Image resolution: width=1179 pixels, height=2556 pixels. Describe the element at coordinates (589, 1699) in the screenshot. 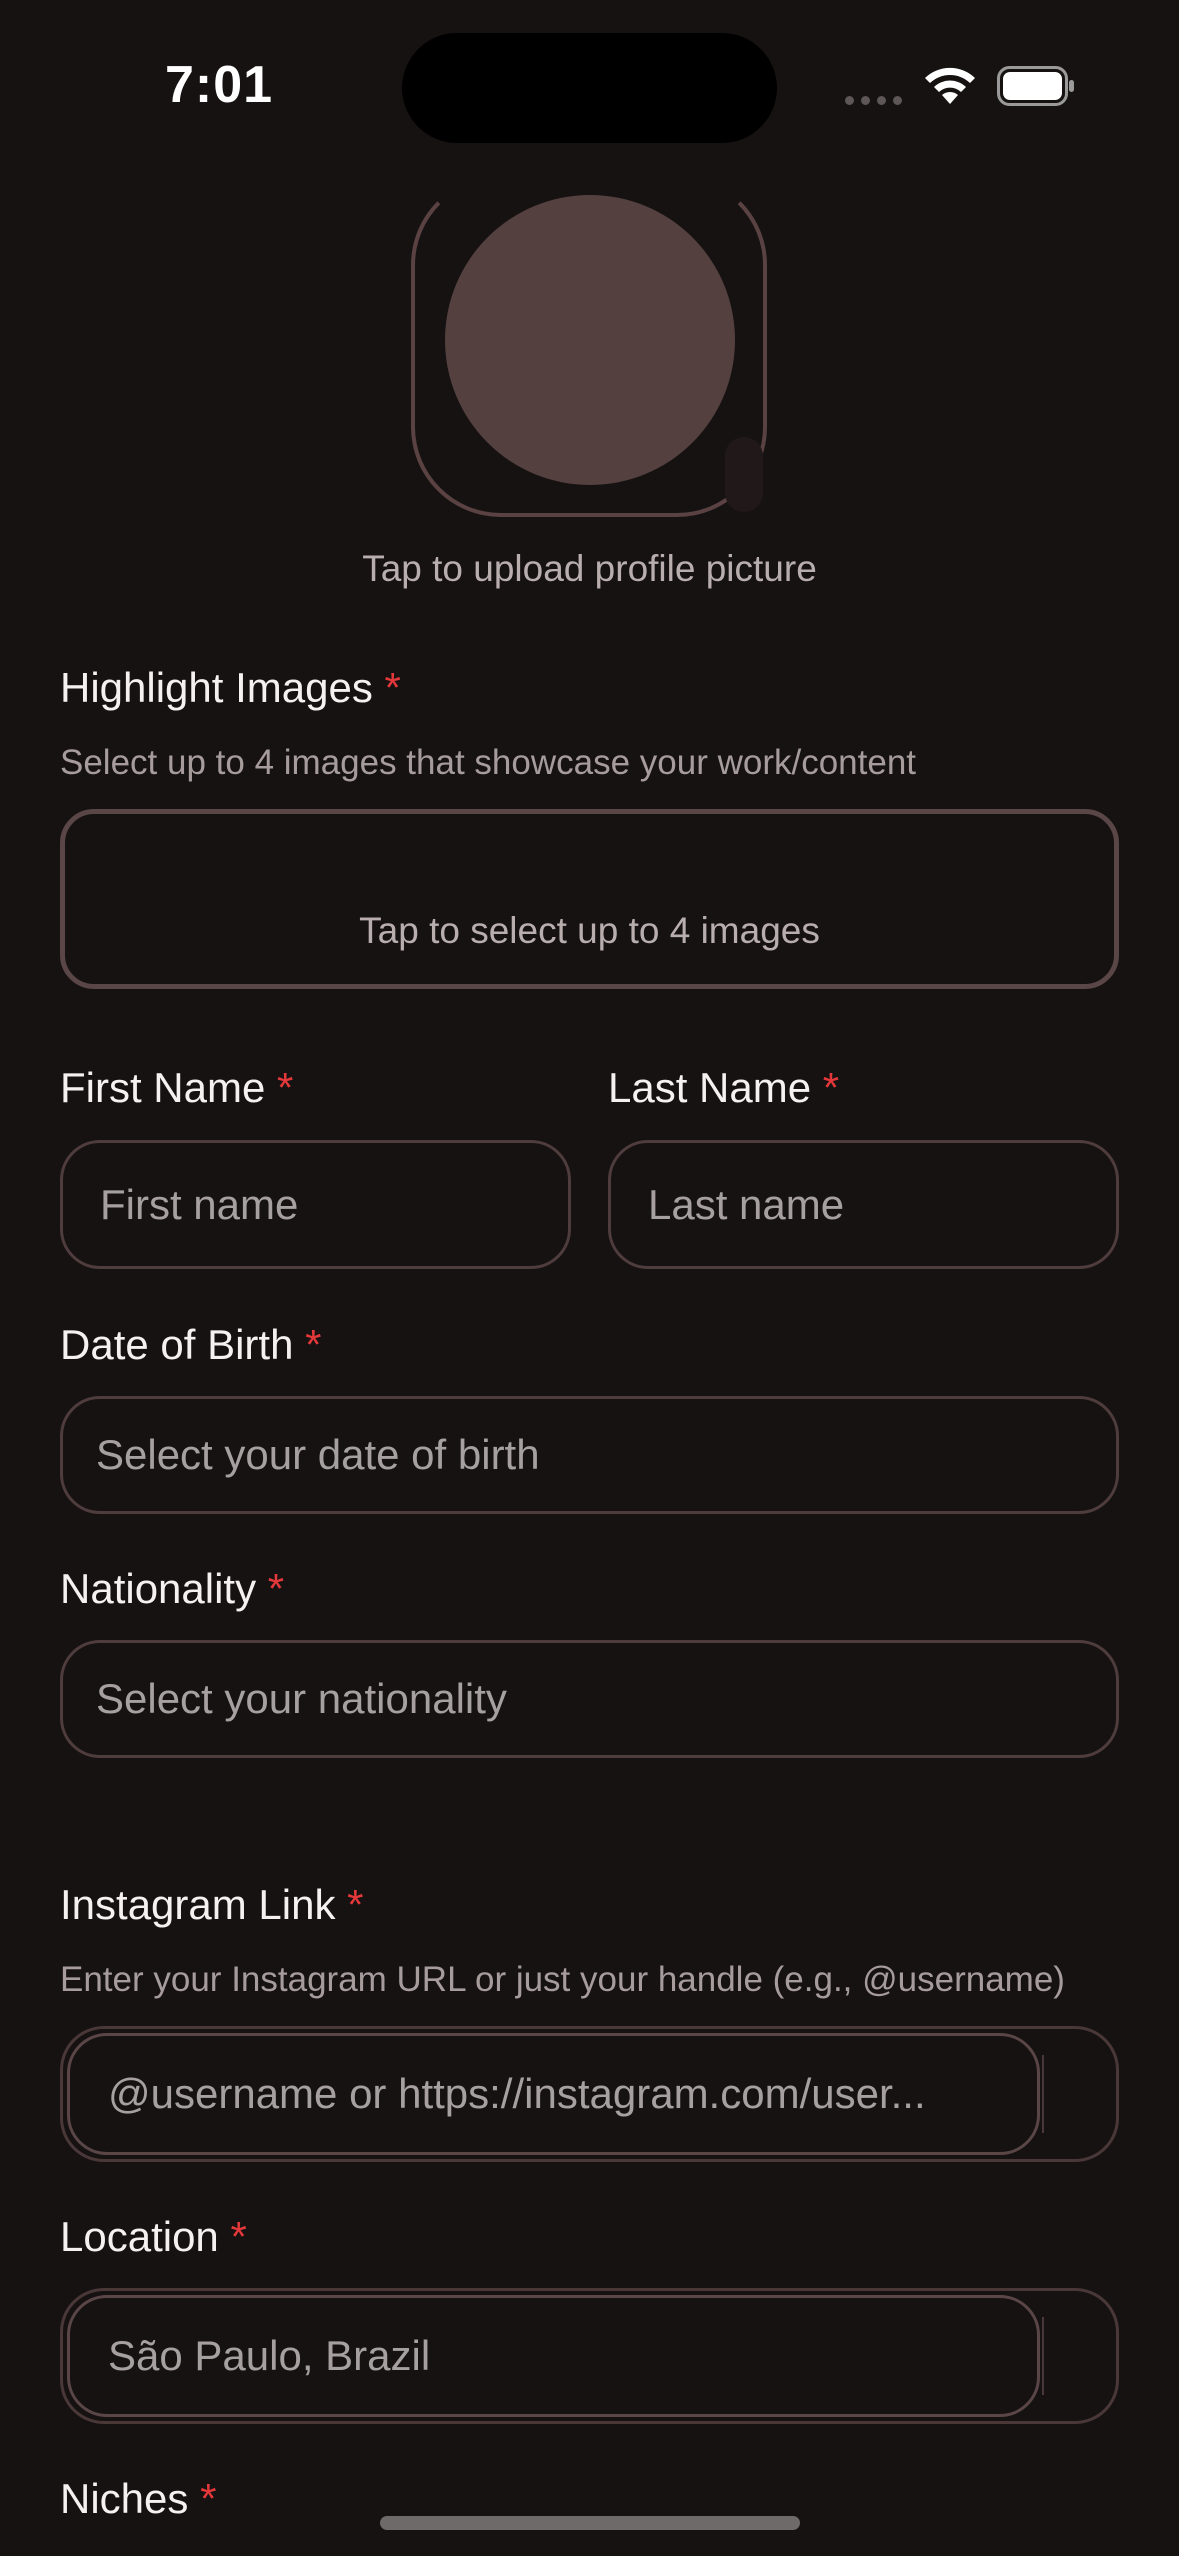

I see `nationality-picker: Select your nationality` at that location.